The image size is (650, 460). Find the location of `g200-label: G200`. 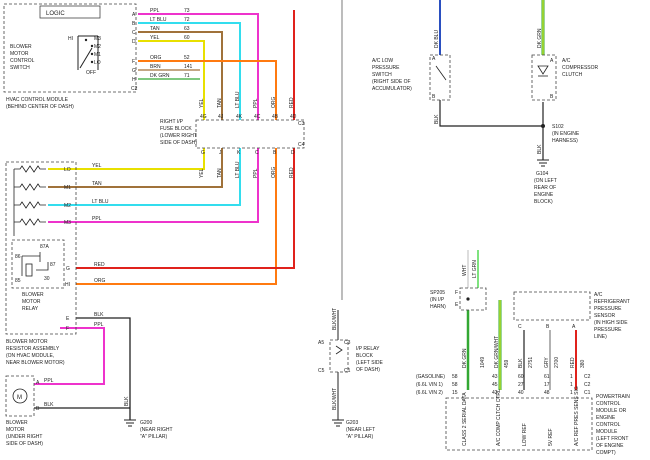

g200-label: G200 is located at coordinates (146, 423).